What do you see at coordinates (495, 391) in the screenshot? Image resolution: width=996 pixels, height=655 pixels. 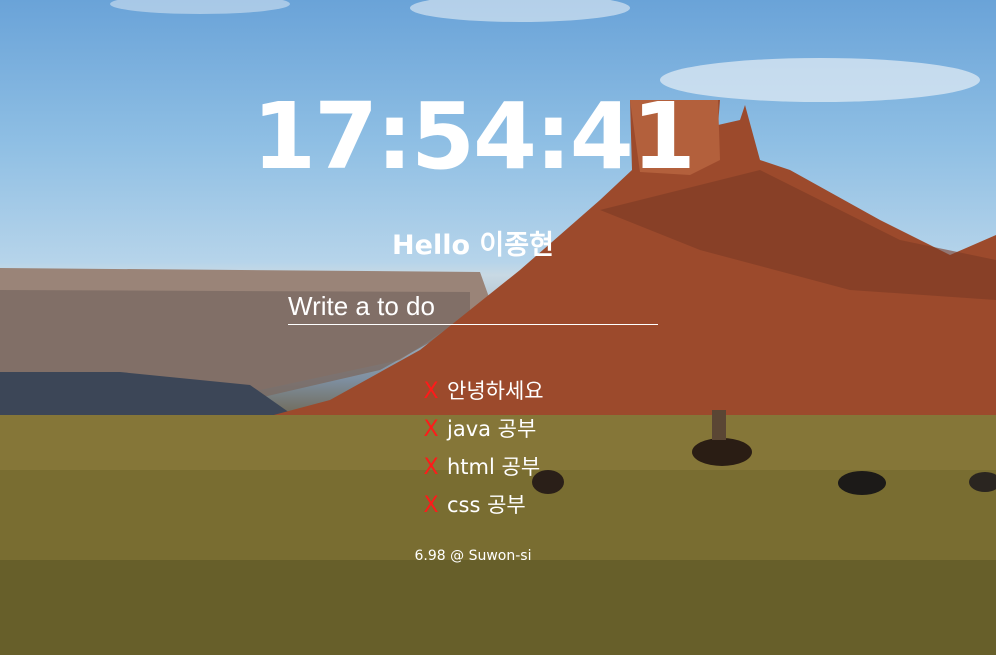 I see `todo-text: 안녕하세요` at bounding box center [495, 391].